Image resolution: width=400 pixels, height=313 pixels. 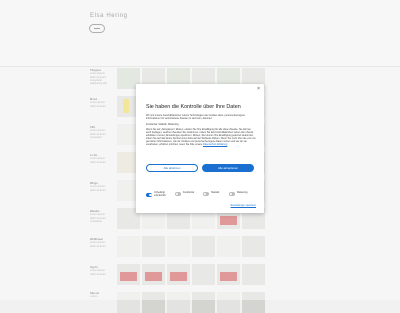 I want to click on toggle-label: Marketing, so click(x=242, y=193).